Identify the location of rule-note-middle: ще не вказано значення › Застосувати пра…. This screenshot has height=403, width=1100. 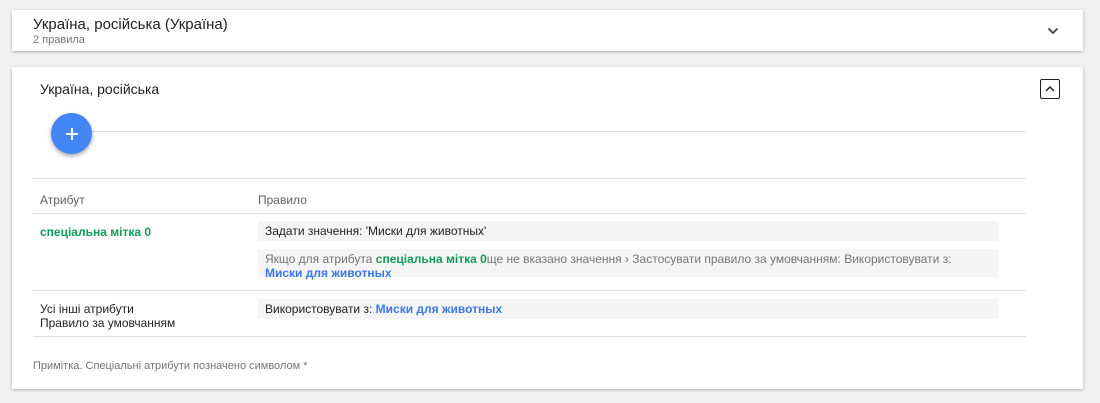
(719, 259).